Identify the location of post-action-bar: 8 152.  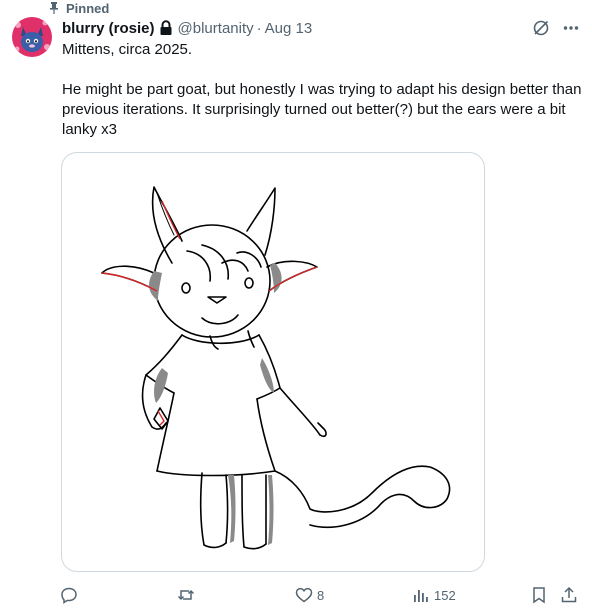
(321, 595).